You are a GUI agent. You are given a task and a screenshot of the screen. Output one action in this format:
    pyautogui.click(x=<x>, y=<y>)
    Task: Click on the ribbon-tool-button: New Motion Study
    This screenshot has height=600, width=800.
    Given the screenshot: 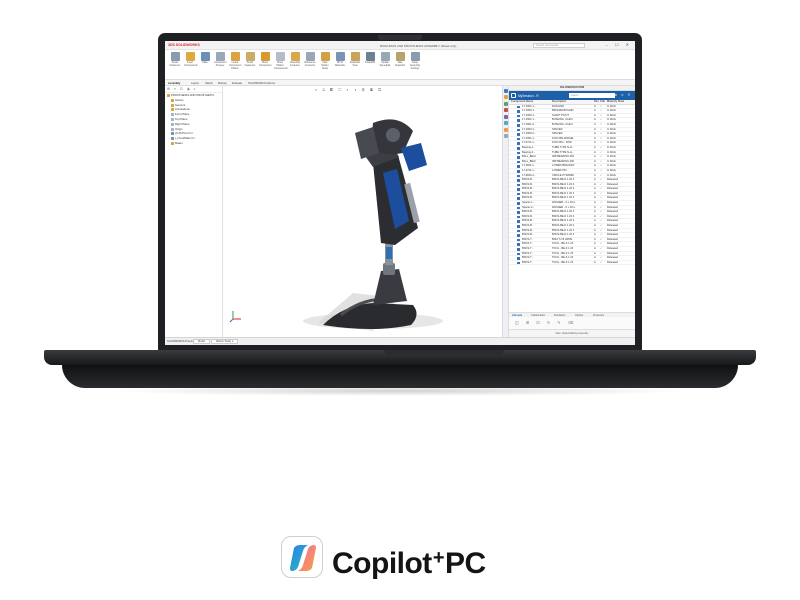 What is the action you would take?
    pyautogui.click(x=325, y=63)
    